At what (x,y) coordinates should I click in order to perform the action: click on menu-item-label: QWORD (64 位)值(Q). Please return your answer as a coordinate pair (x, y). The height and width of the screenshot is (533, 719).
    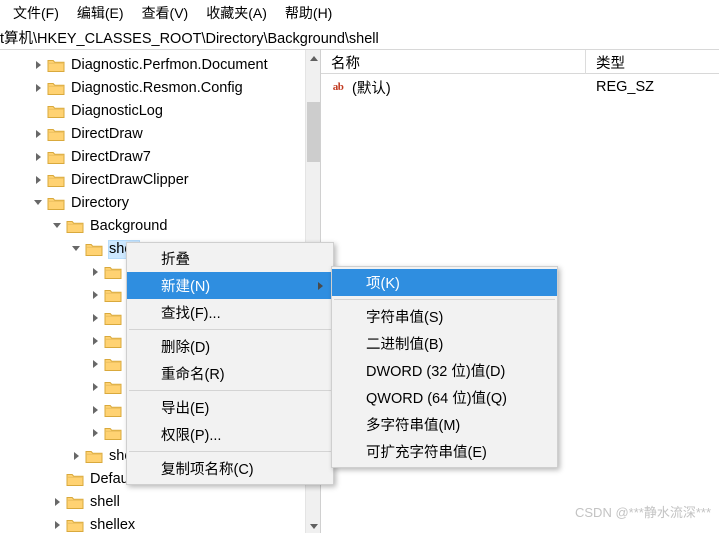
    Looking at the image, I should click on (436, 399).